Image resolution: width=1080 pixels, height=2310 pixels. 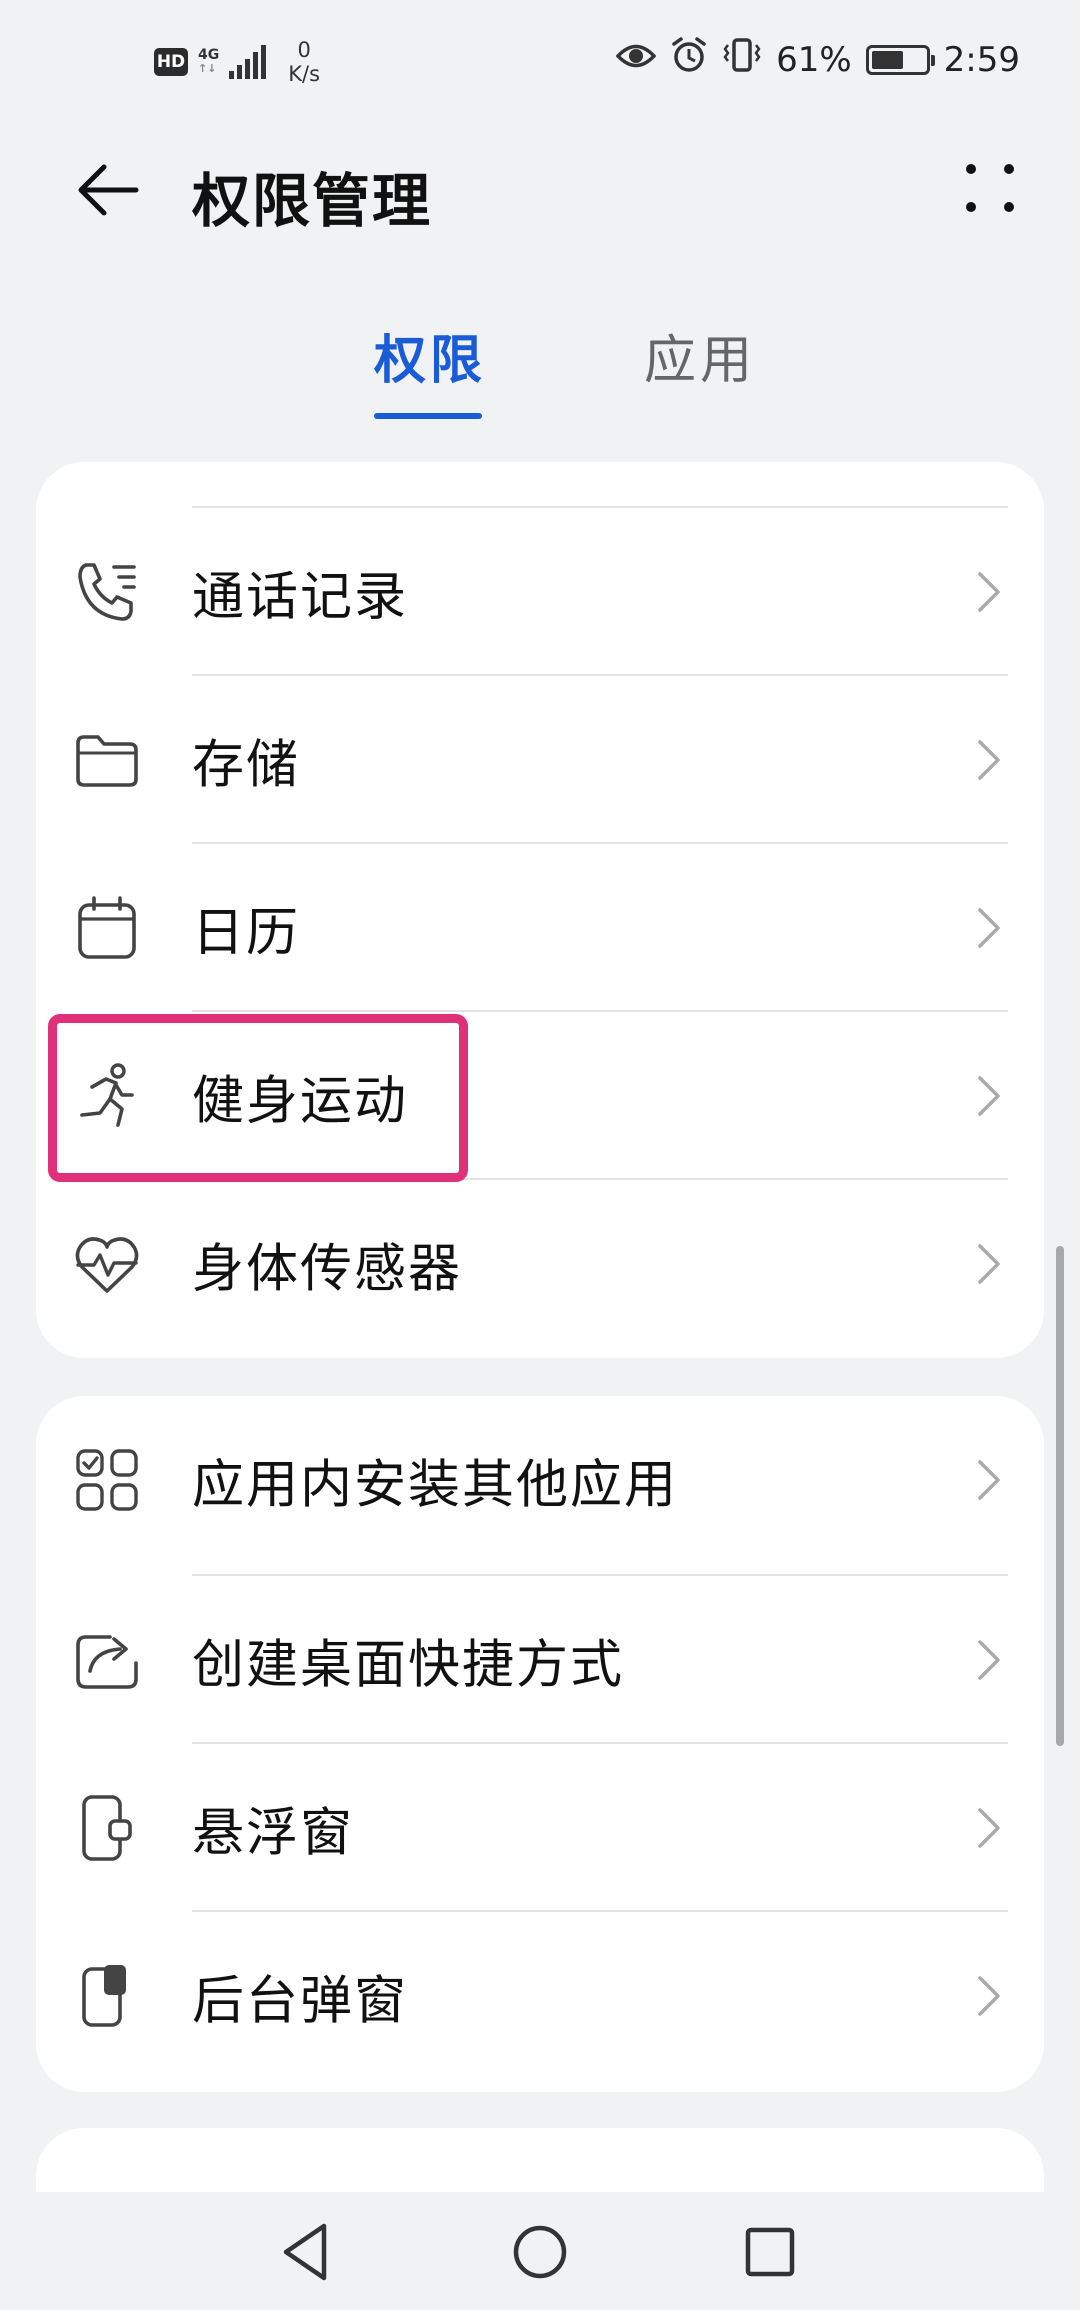 I want to click on network-type: 4G ↑↓, so click(x=208, y=62).